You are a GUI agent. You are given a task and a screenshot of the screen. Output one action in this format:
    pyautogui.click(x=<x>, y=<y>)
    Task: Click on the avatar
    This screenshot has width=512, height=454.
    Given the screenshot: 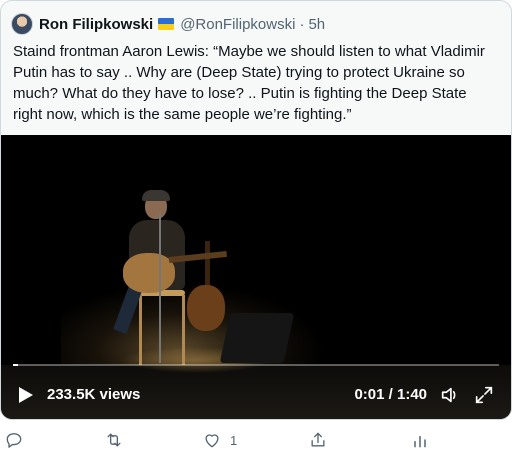 What is the action you would take?
    pyautogui.click(x=22, y=24)
    